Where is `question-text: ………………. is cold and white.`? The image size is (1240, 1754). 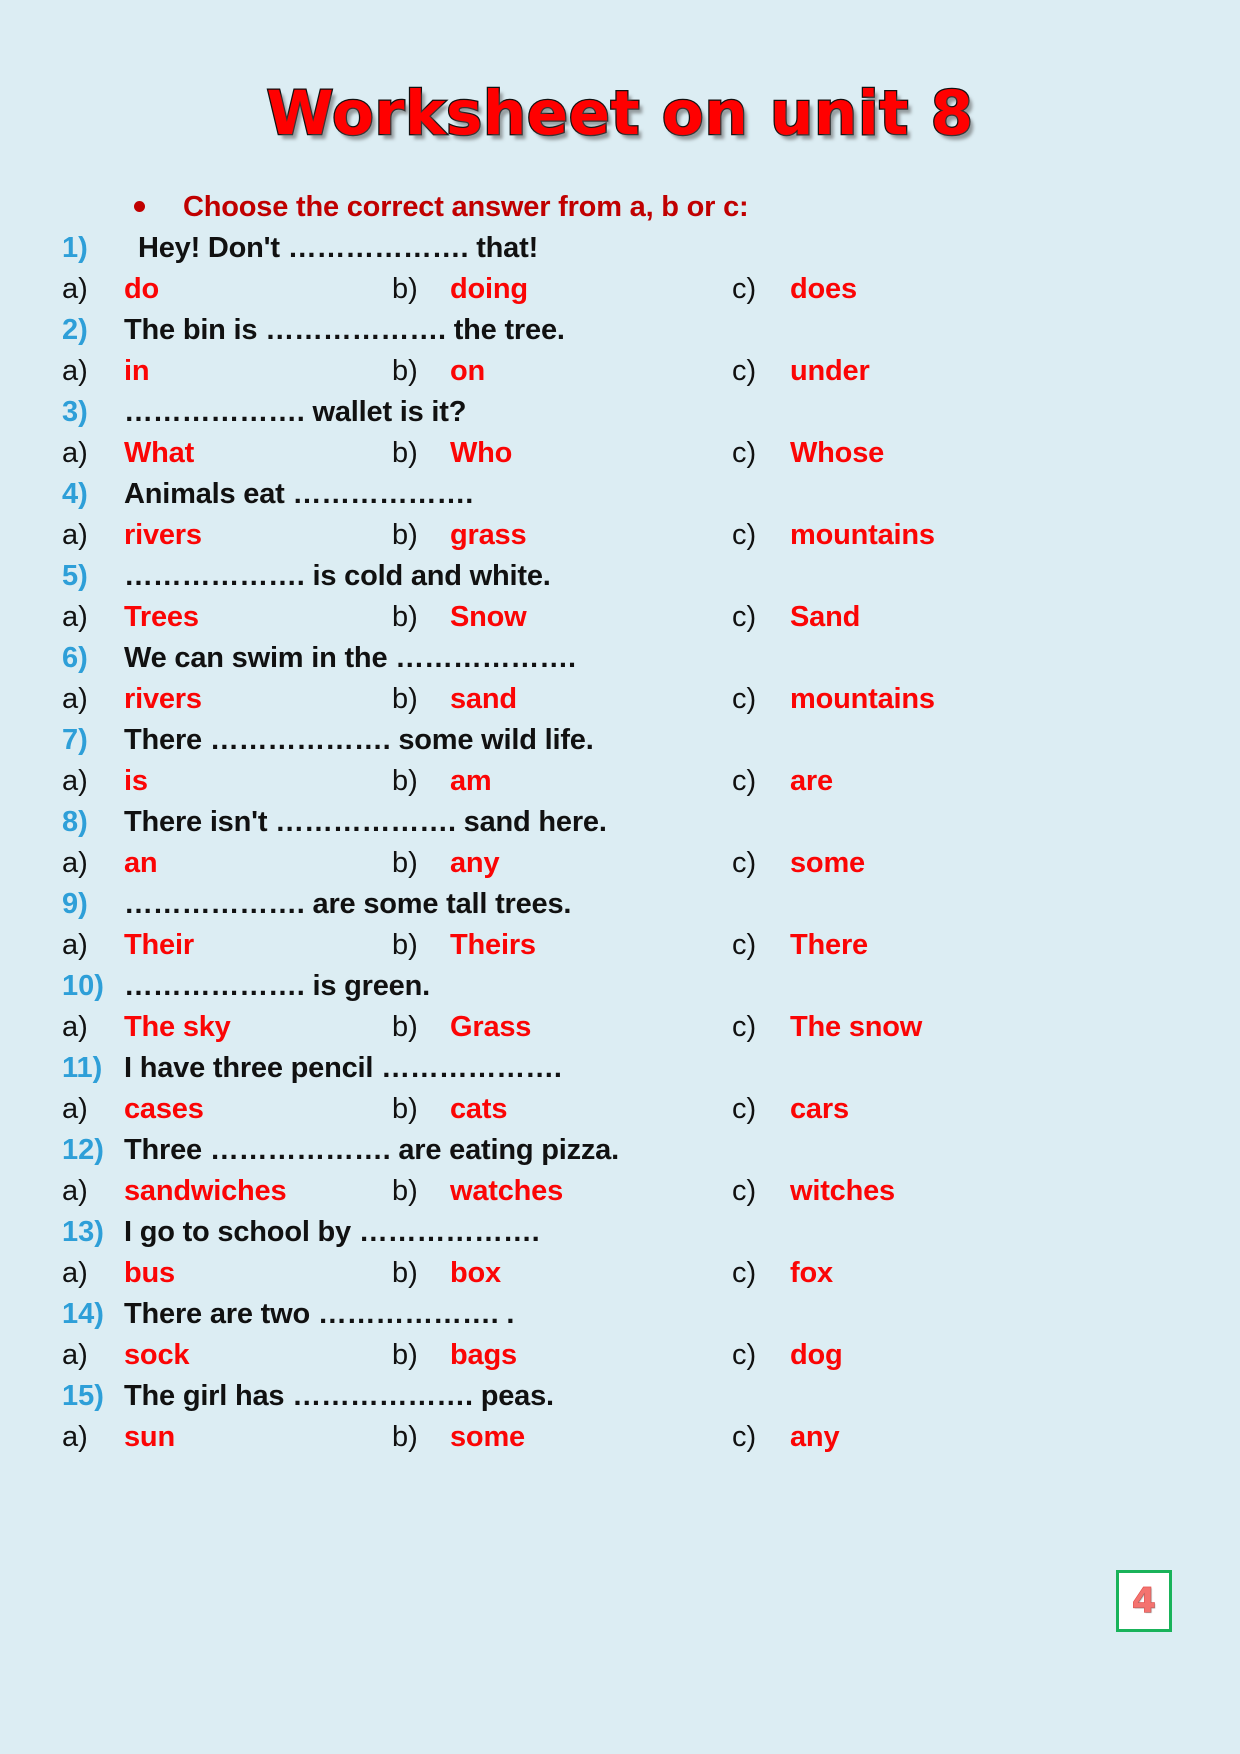
question-text: ………………. is cold and white. is located at coordinates (337, 576).